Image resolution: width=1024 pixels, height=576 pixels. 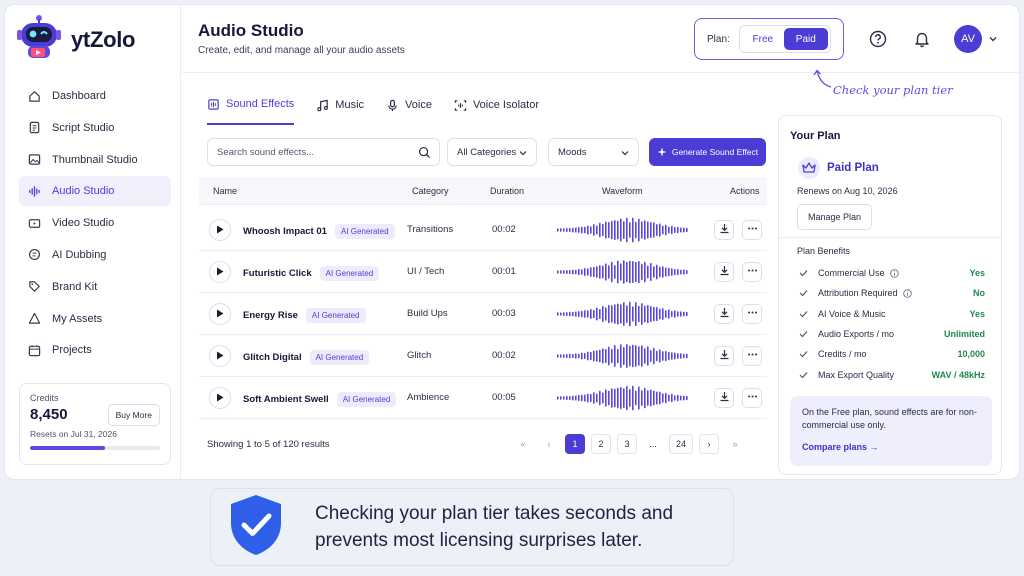 I want to click on row-name-cell: Energy Rise AI Generated, so click(x=304, y=315).